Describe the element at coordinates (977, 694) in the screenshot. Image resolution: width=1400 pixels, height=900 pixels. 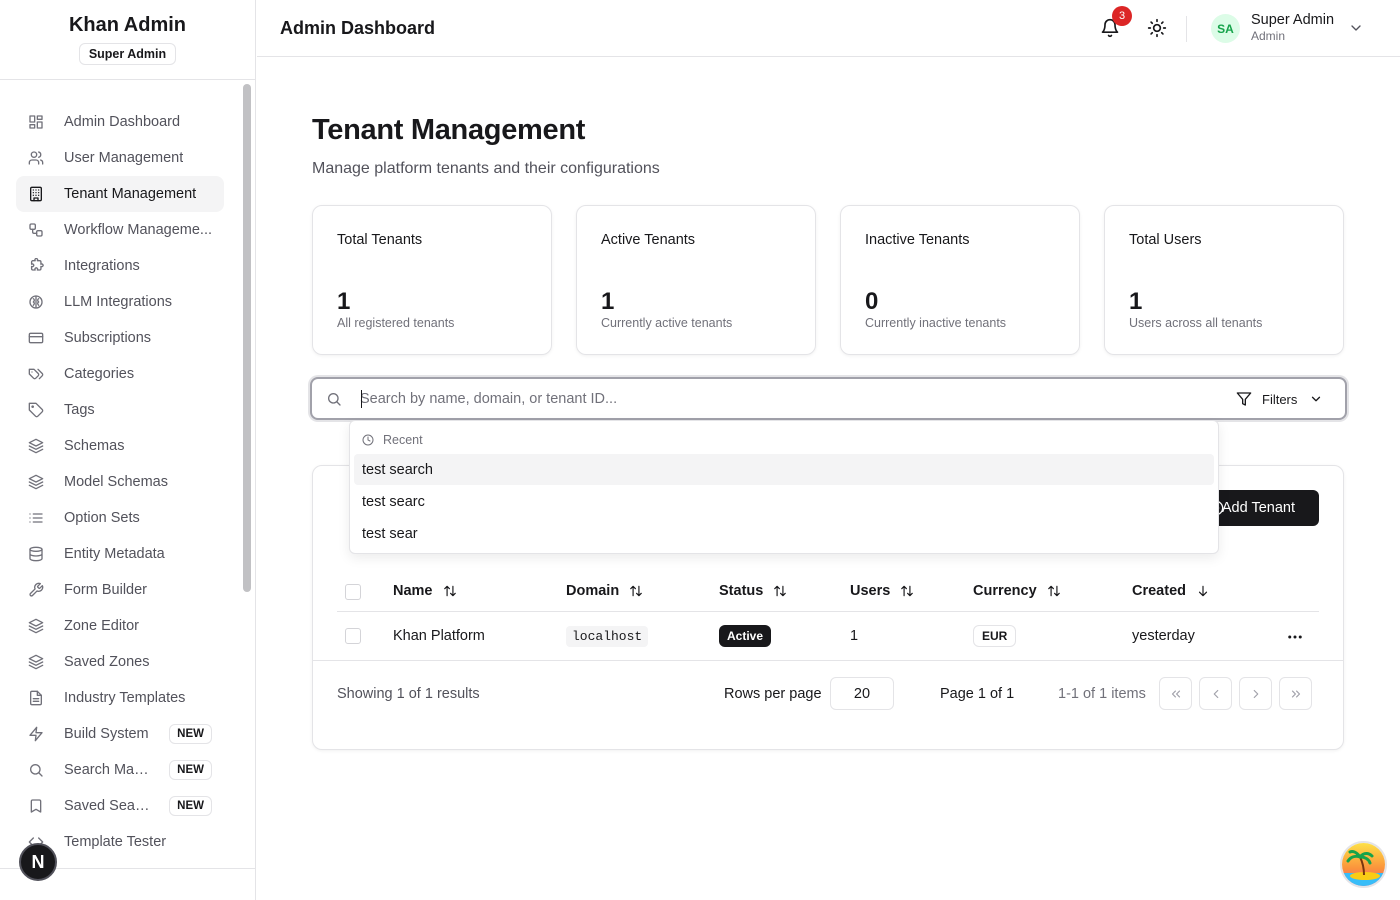
I see `page-indicator: Page 1 of 1` at that location.